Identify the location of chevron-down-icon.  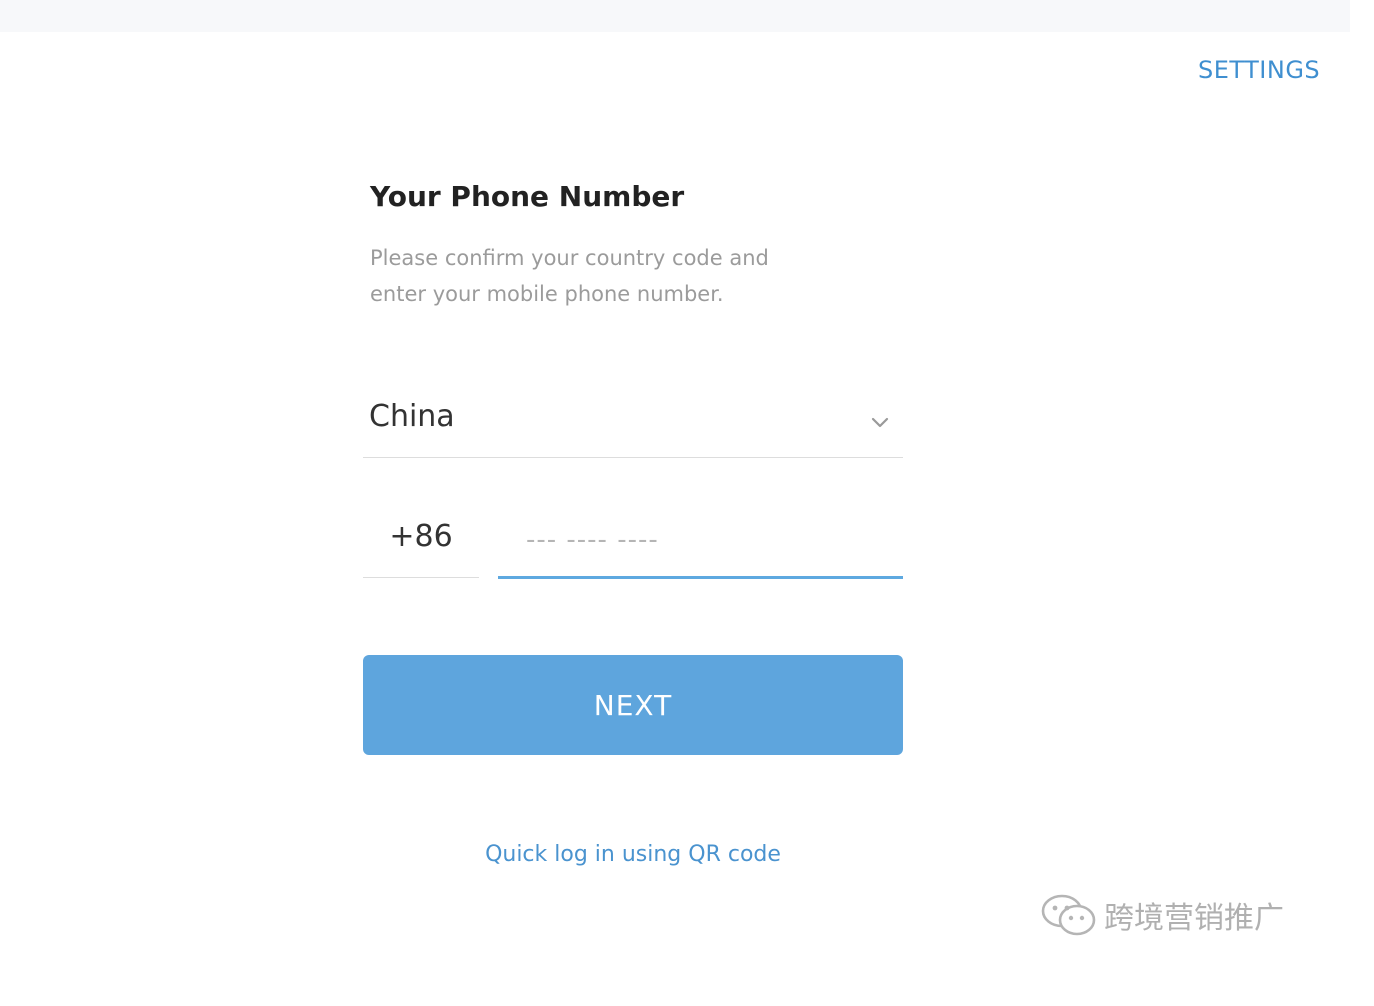
(880, 422).